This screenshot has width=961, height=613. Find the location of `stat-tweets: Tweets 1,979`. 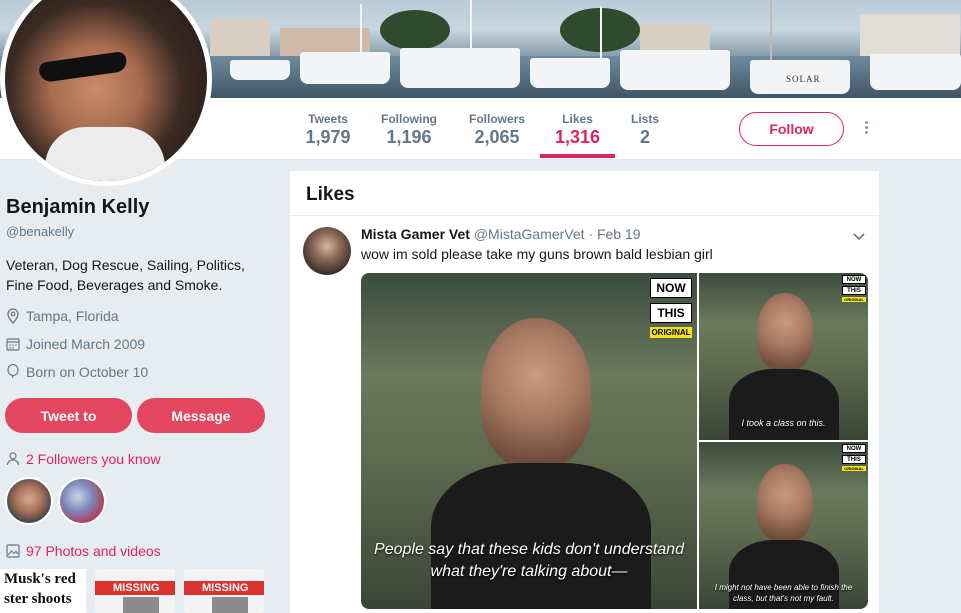

stat-tweets: Tweets 1,979 is located at coordinates (328, 133).